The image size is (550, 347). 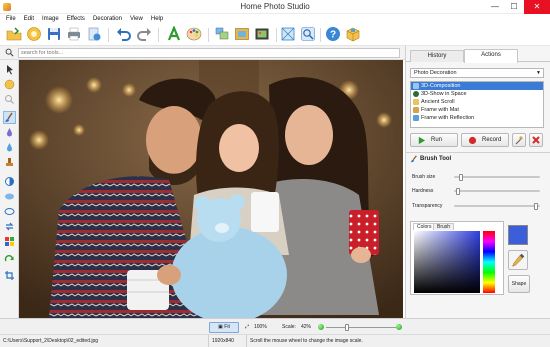 I want to click on box-icon, so click(x=353, y=34).